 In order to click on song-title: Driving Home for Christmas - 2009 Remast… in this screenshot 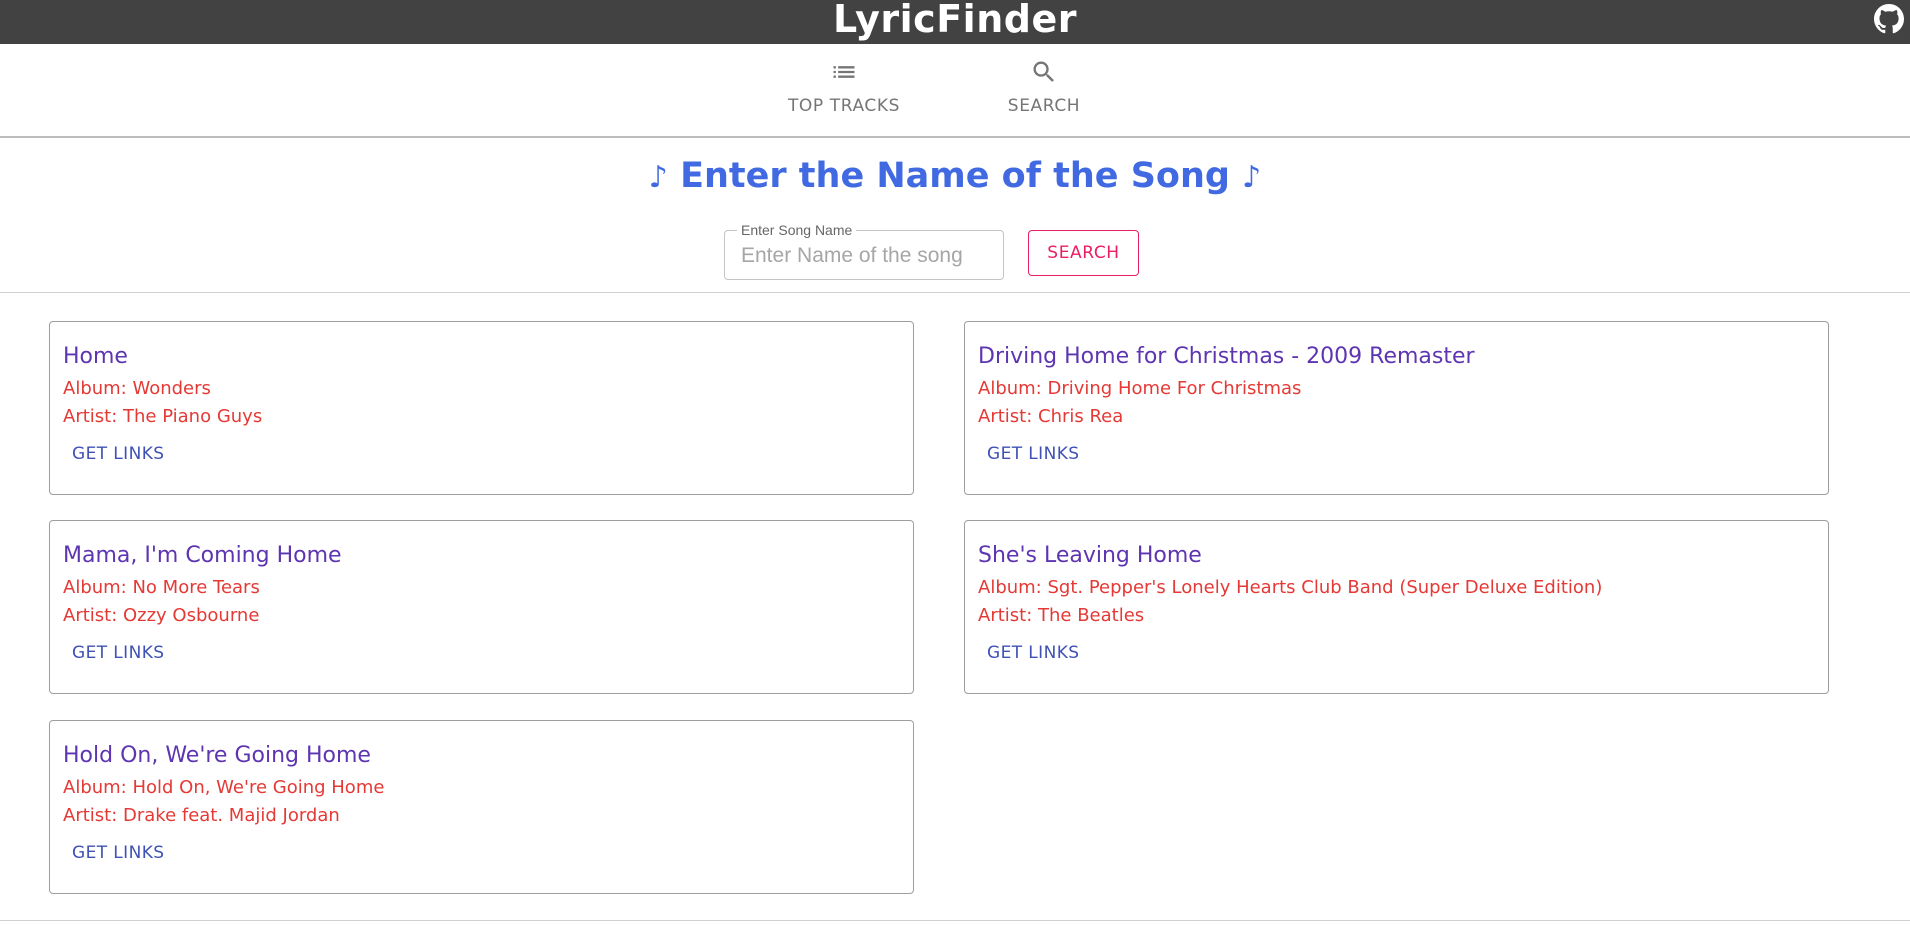, I will do `click(1226, 356)`.